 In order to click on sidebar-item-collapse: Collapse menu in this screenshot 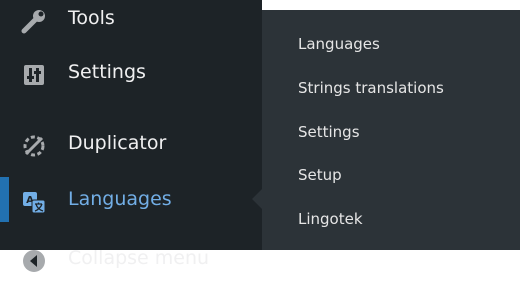, I will do `click(131, 258)`.